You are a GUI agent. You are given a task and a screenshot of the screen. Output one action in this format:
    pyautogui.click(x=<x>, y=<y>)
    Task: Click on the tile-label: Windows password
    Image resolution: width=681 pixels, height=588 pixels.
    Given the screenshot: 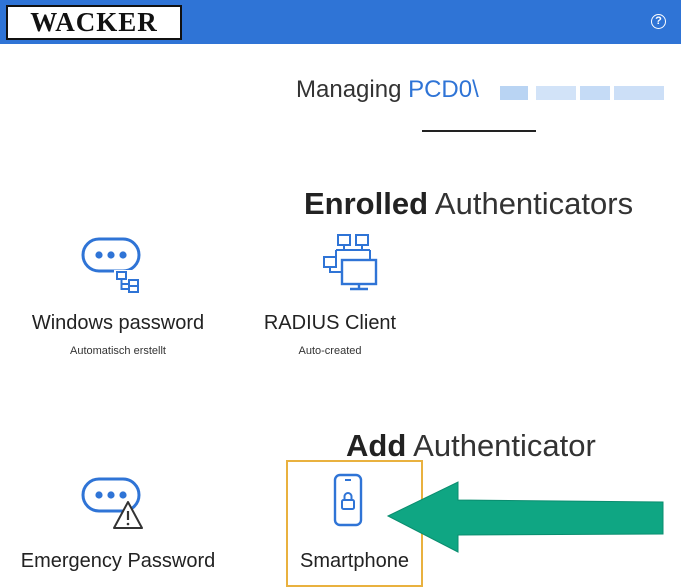 What is the action you would take?
    pyautogui.click(x=118, y=323)
    